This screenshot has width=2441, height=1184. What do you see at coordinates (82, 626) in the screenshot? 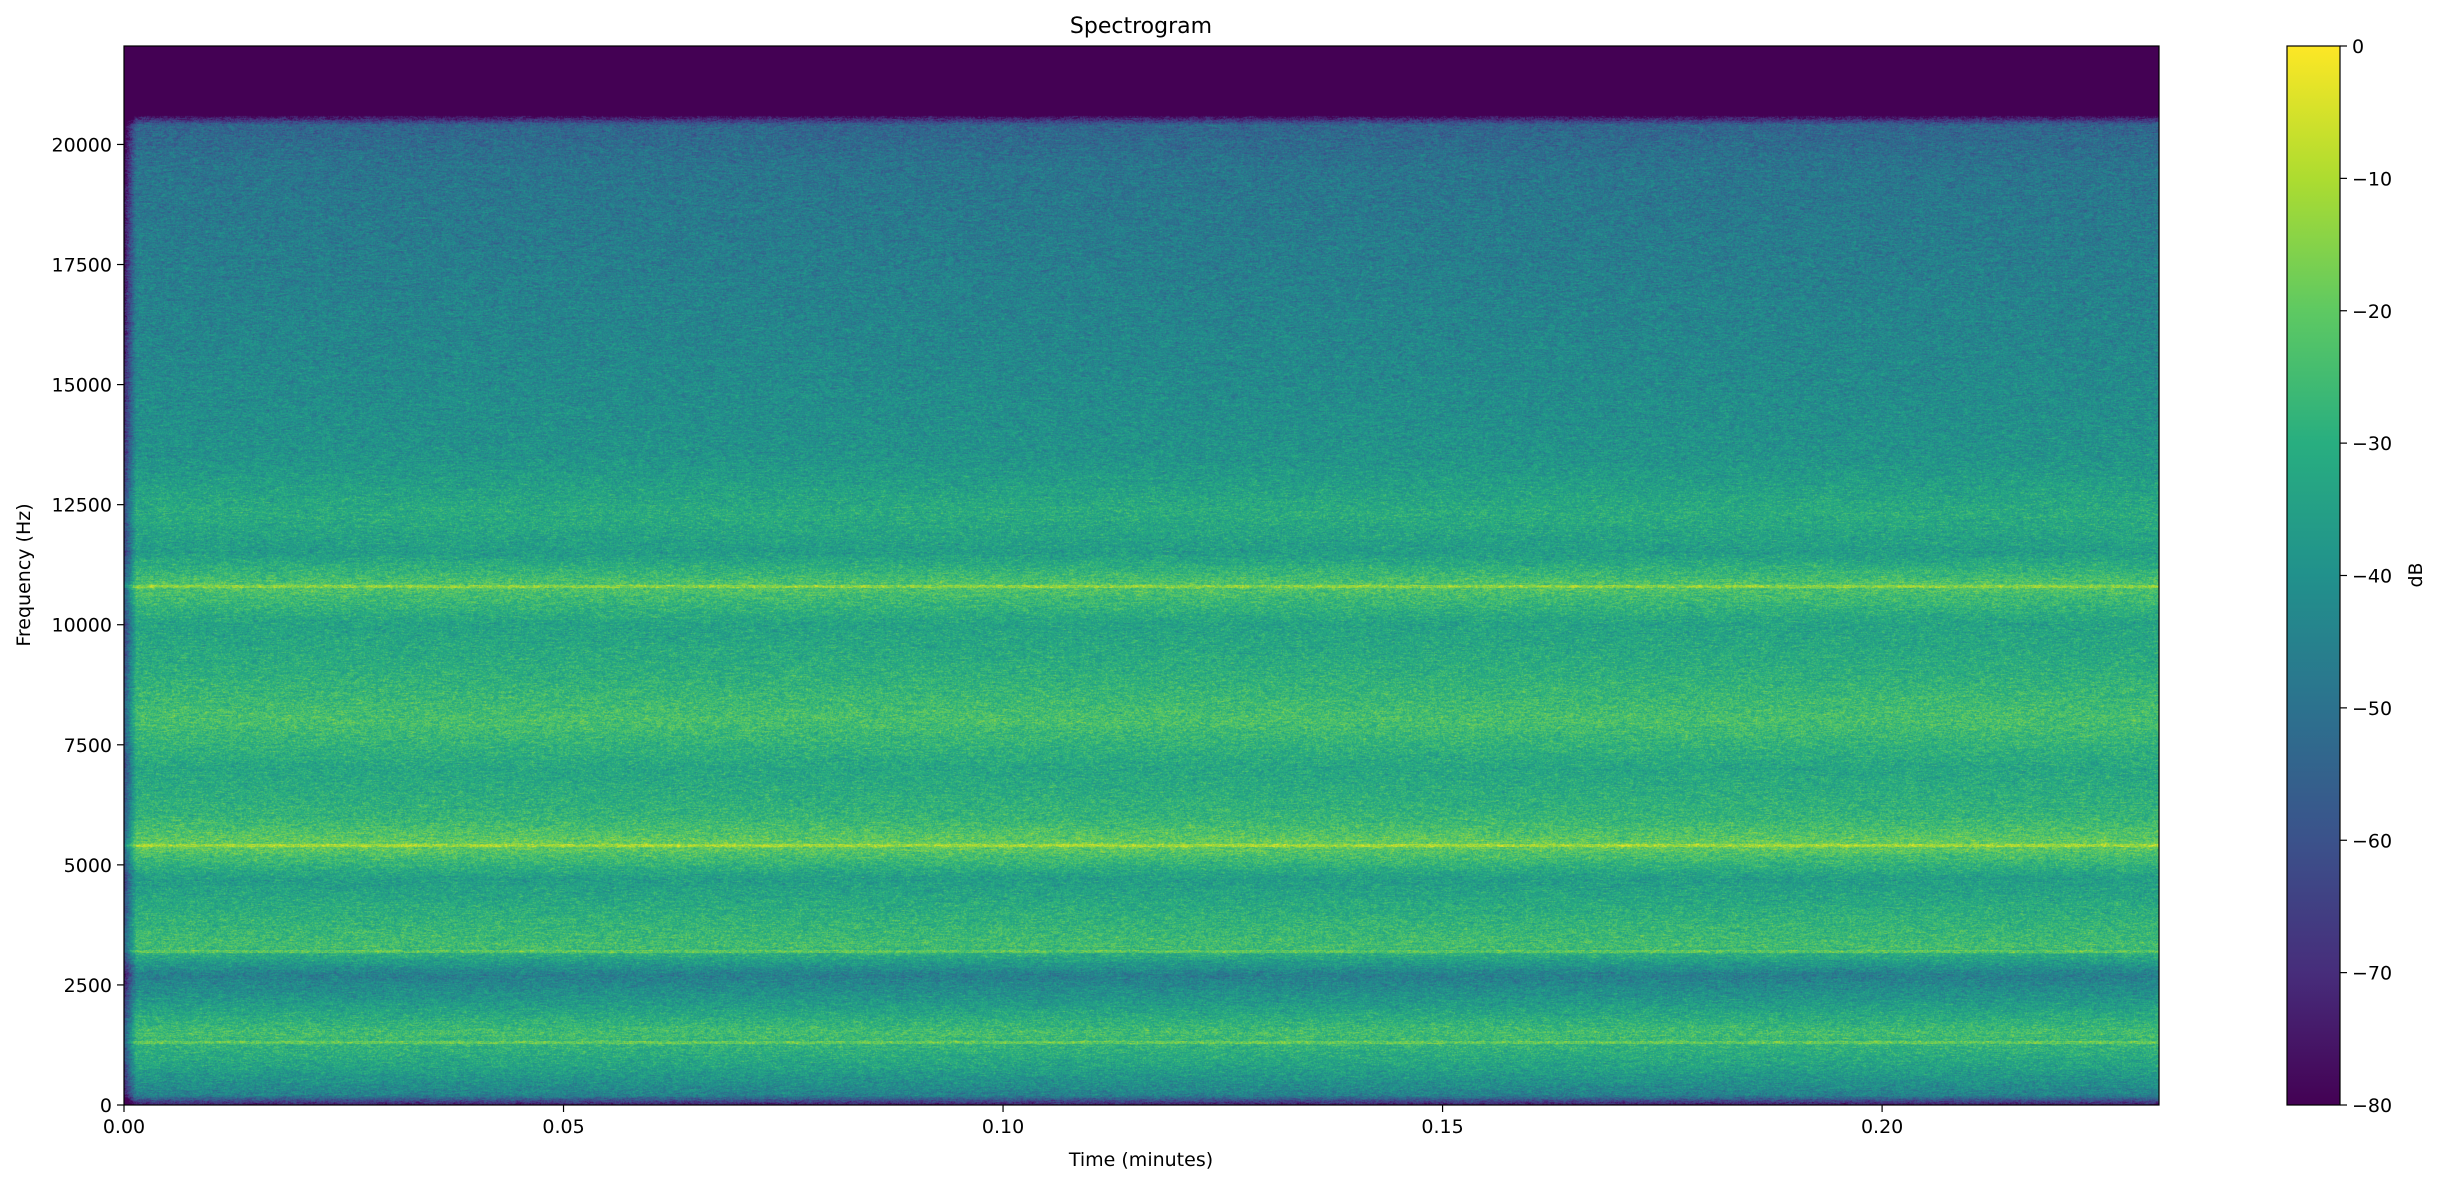
I see `y-tick-label: 10000` at bounding box center [82, 626].